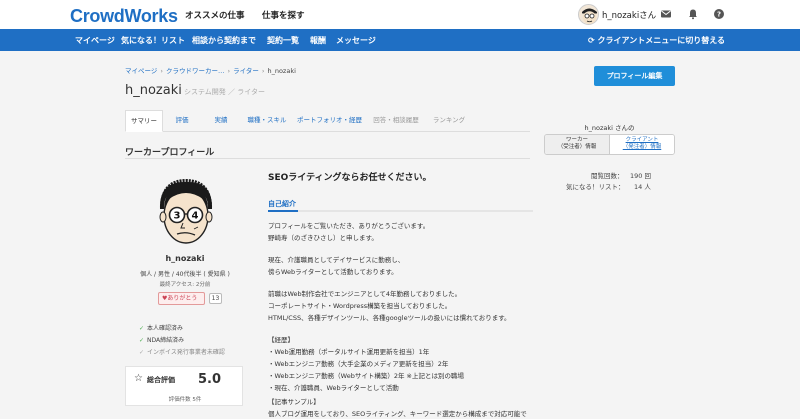 This screenshot has height=419, width=800. I want to click on tab-summary: サマリー, so click(144, 121).